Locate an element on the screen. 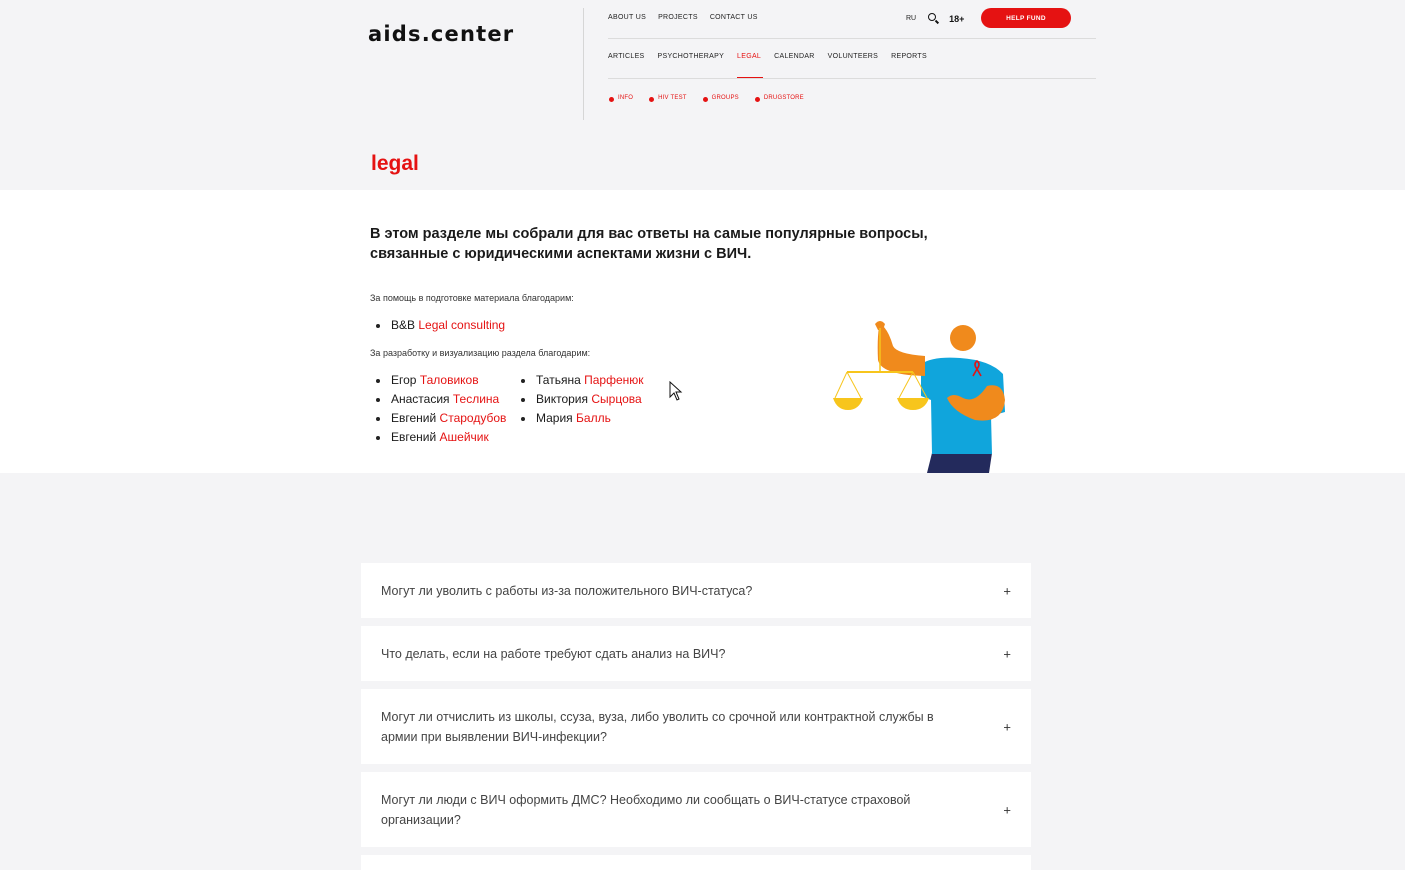  subnav-info: INFO is located at coordinates (621, 97).